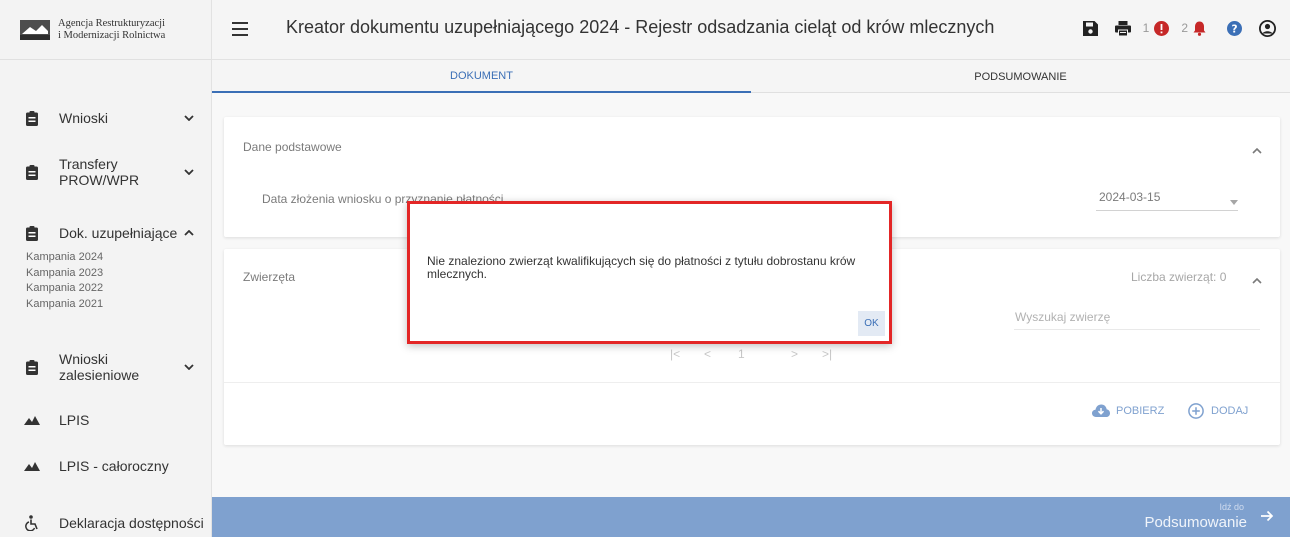 The height and width of the screenshot is (537, 1290). What do you see at coordinates (1267, 28) in the screenshot?
I see `account-icon` at bounding box center [1267, 28].